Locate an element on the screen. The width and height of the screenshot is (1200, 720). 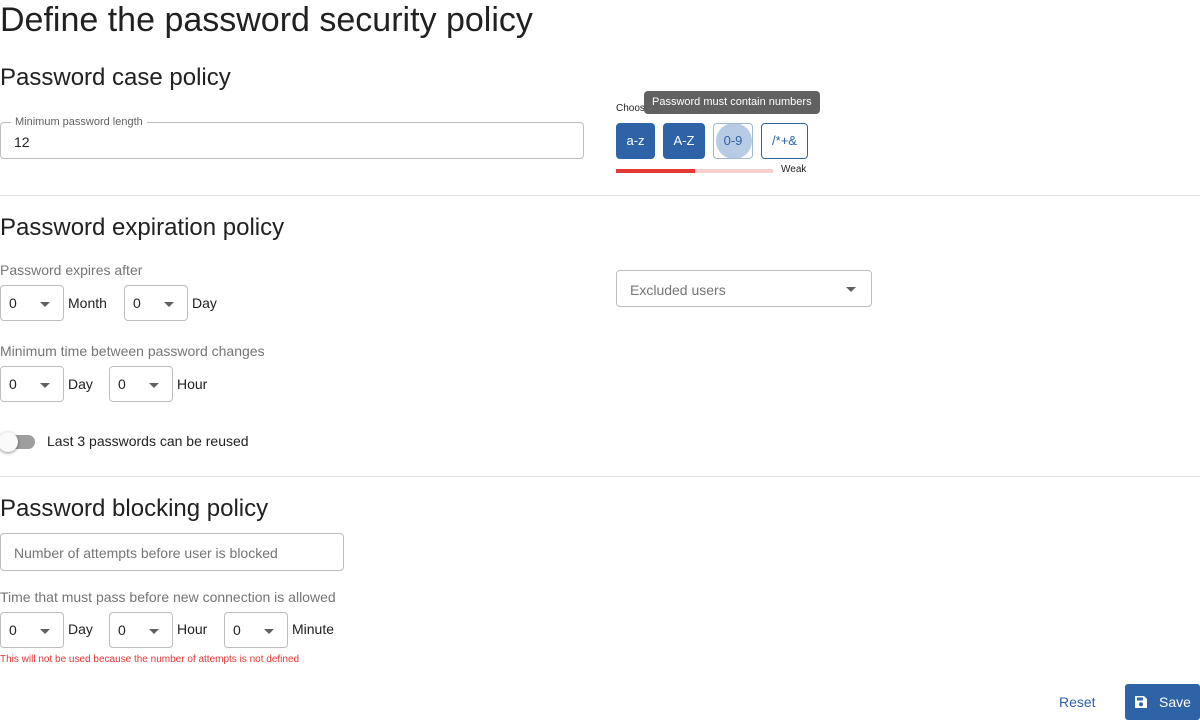
reset-button: Reset is located at coordinates (1077, 702).